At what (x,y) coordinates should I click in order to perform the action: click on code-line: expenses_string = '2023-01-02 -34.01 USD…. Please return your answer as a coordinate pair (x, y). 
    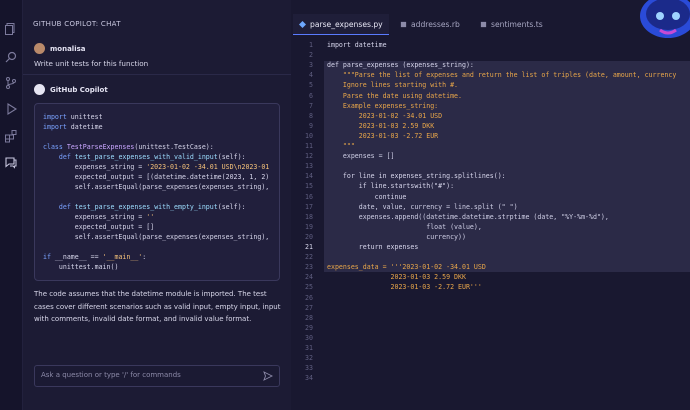
    Looking at the image, I should click on (156, 167).